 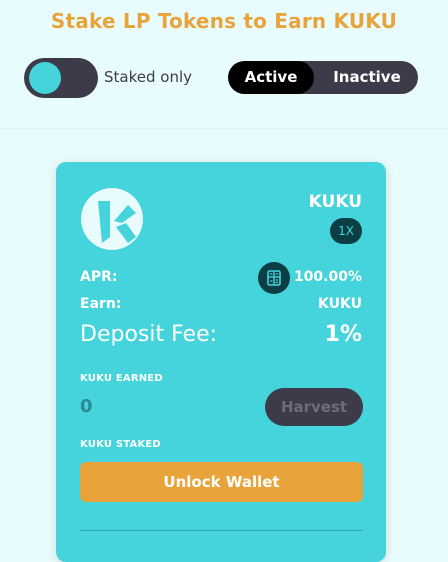 I want to click on calculator-icon, so click(x=274, y=278).